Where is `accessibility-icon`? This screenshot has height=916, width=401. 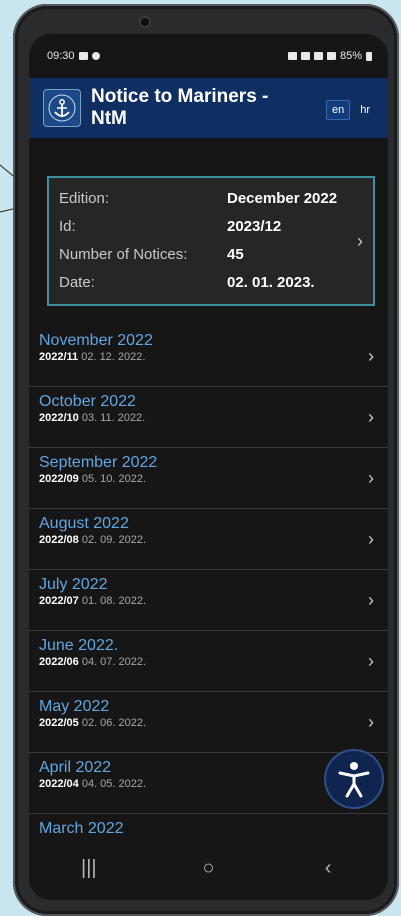 accessibility-icon is located at coordinates (354, 780).